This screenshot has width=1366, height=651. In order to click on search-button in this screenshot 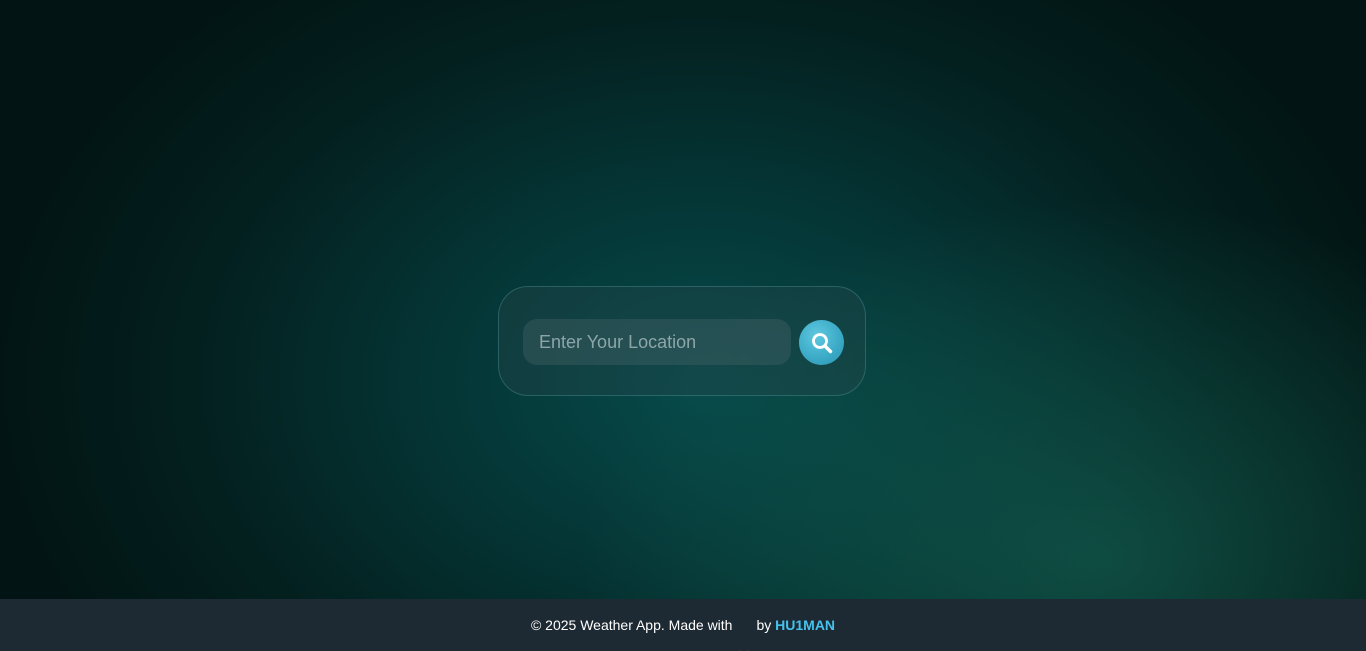, I will do `click(821, 342)`.